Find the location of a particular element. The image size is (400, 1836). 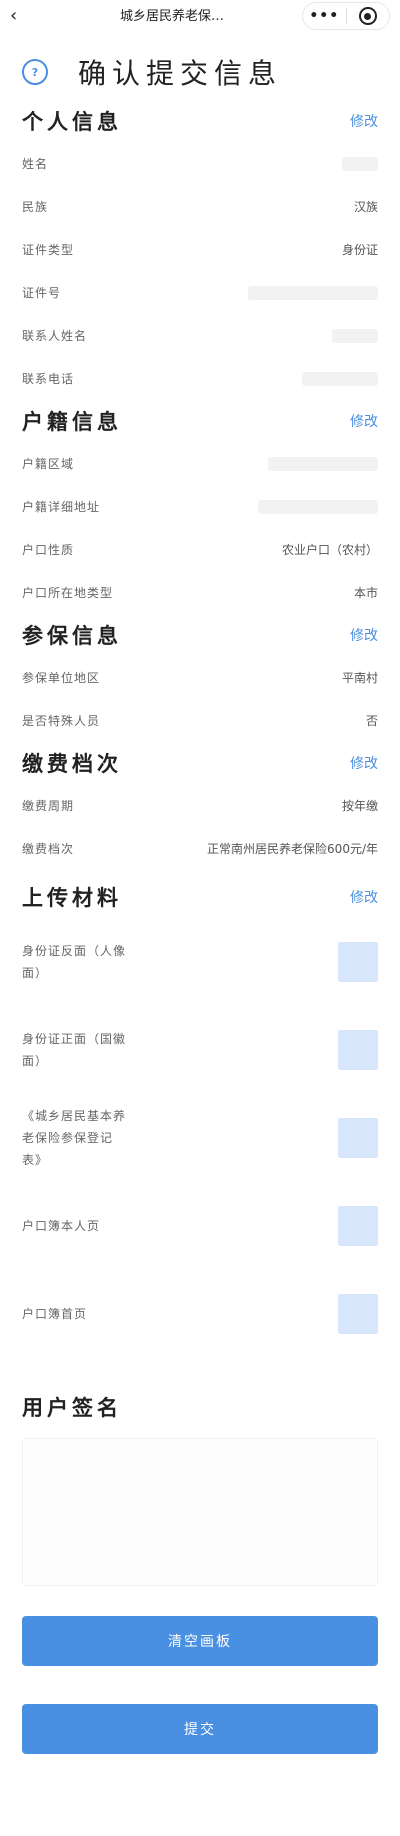

info-row-household-type: 户口性质 农业户口（农村） is located at coordinates (200, 549).